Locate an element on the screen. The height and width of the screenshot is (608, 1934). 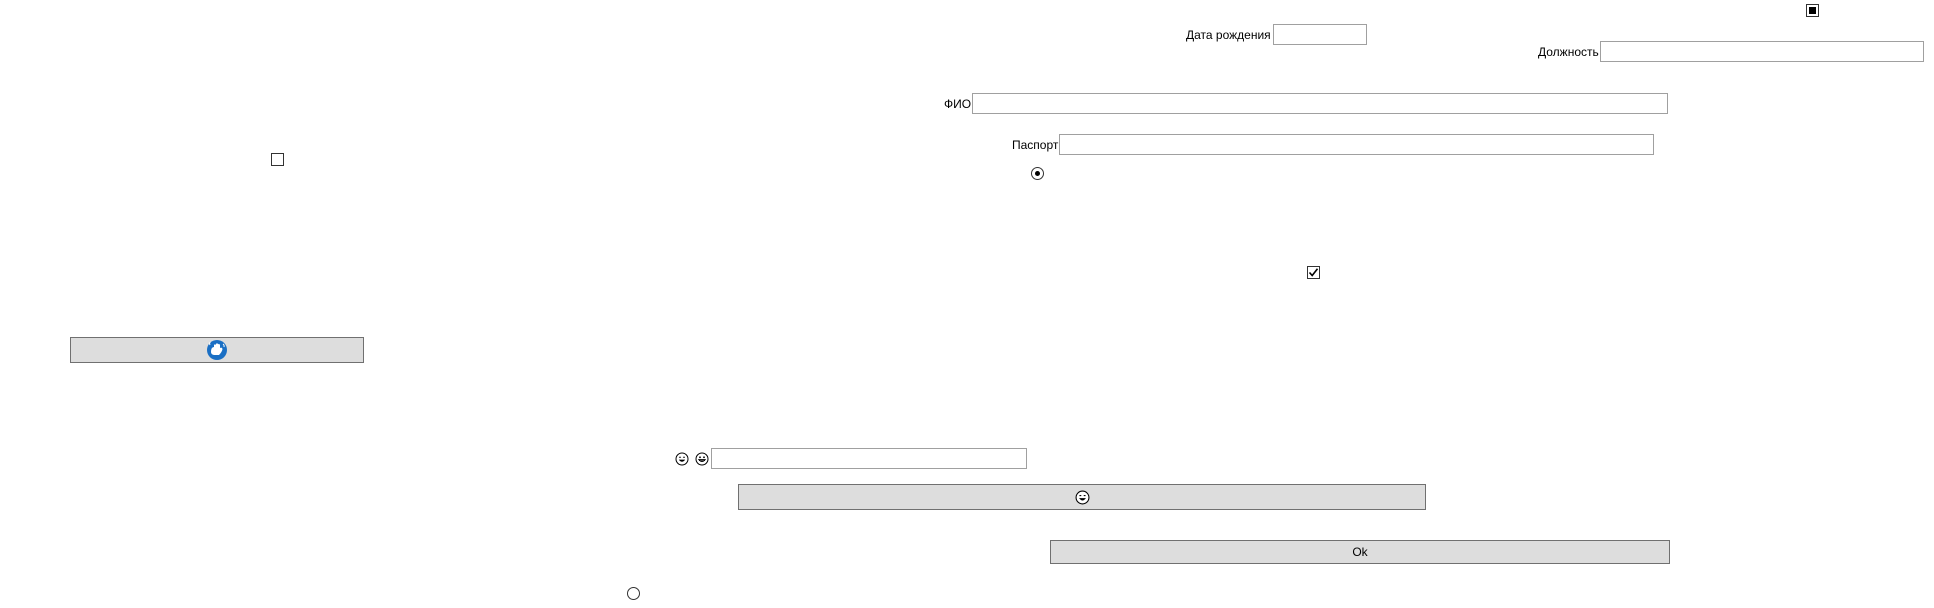
middle-checkbox is located at coordinates (1313, 272).